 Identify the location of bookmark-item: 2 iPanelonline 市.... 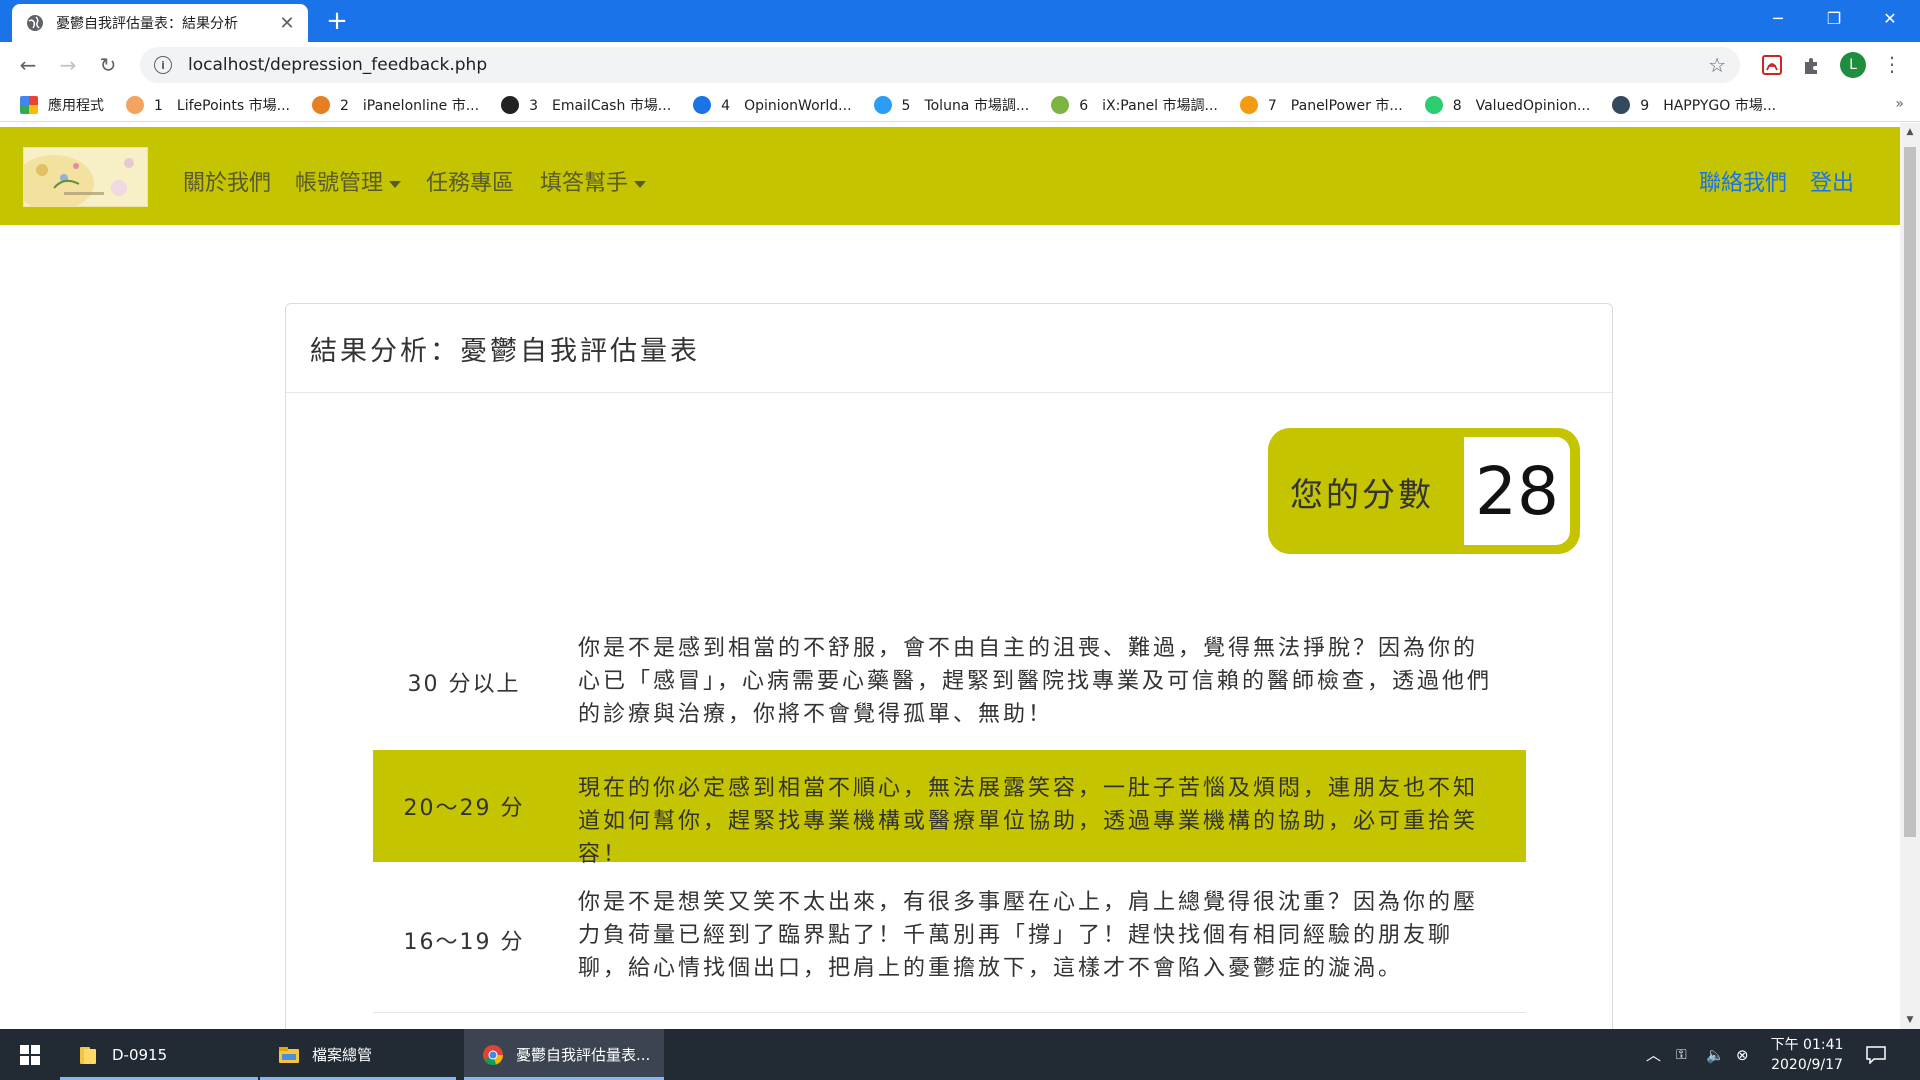
(395, 105).